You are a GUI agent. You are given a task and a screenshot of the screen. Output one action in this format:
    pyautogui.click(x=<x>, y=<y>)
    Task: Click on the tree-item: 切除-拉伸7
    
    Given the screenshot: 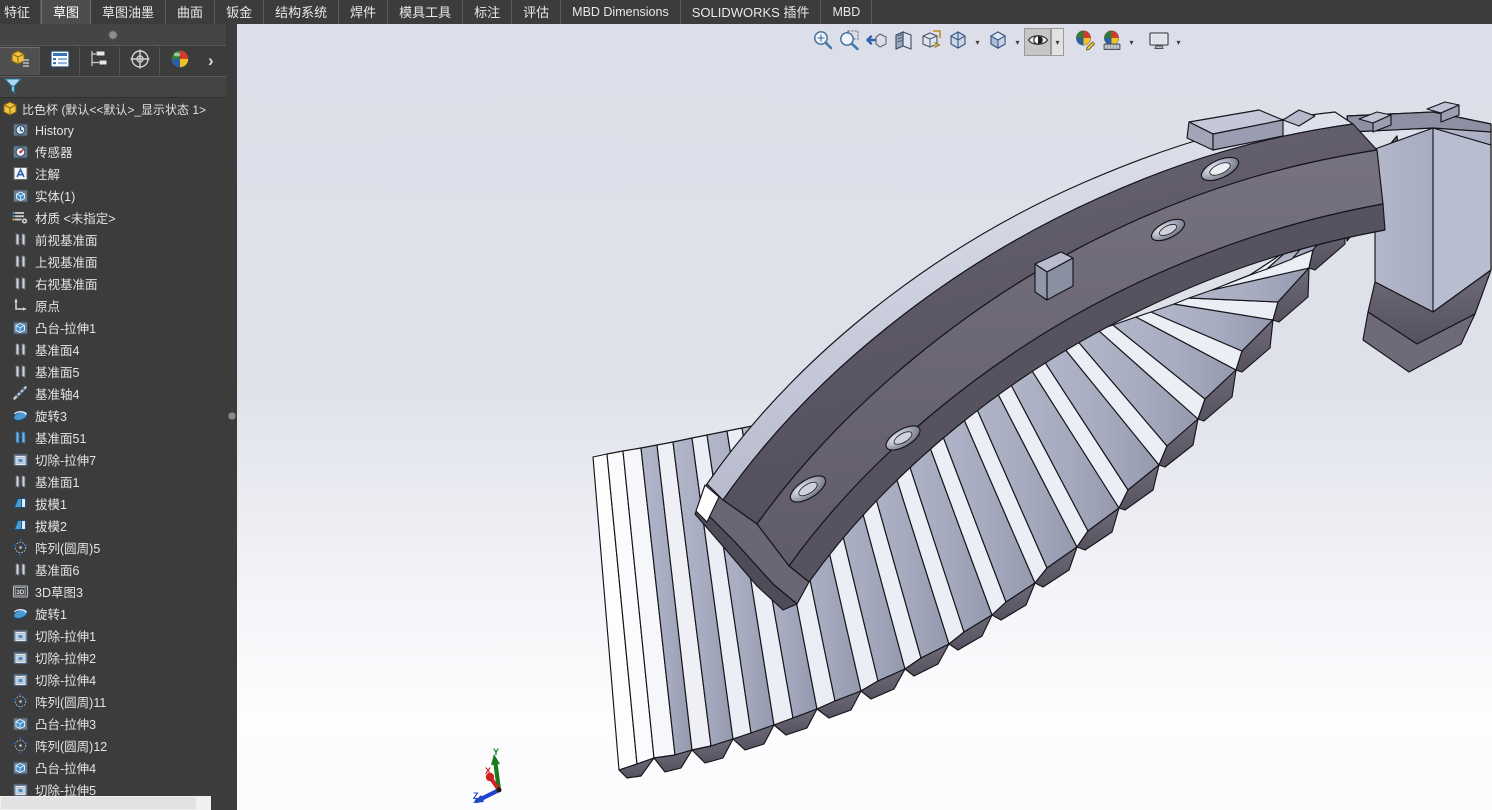 What is the action you would take?
    pyautogui.click(x=113, y=461)
    